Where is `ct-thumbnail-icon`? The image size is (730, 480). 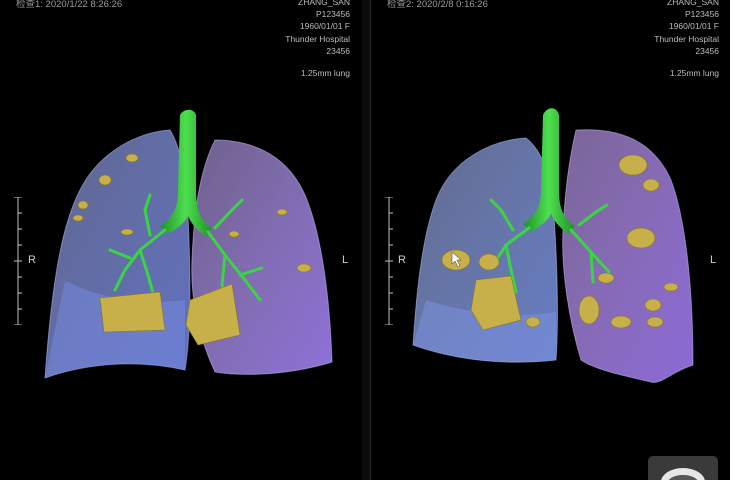
ct-thumbnail-icon is located at coordinates (683, 468).